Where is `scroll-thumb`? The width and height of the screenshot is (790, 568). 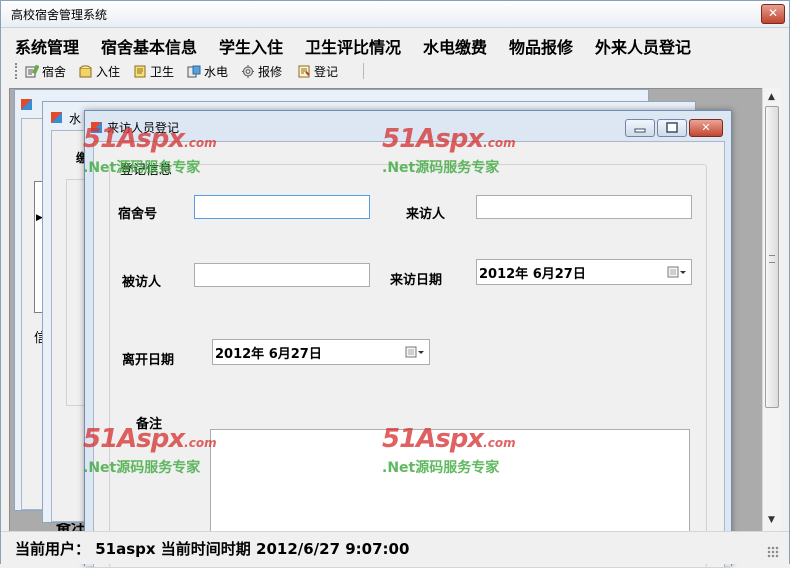
scroll-thumb is located at coordinates (772, 257).